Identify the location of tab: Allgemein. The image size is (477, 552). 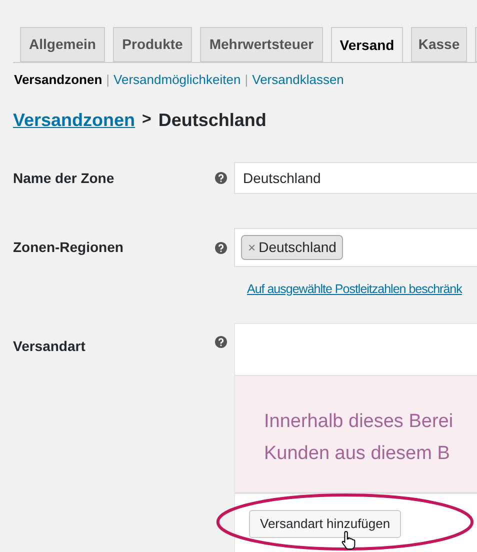
(62, 44).